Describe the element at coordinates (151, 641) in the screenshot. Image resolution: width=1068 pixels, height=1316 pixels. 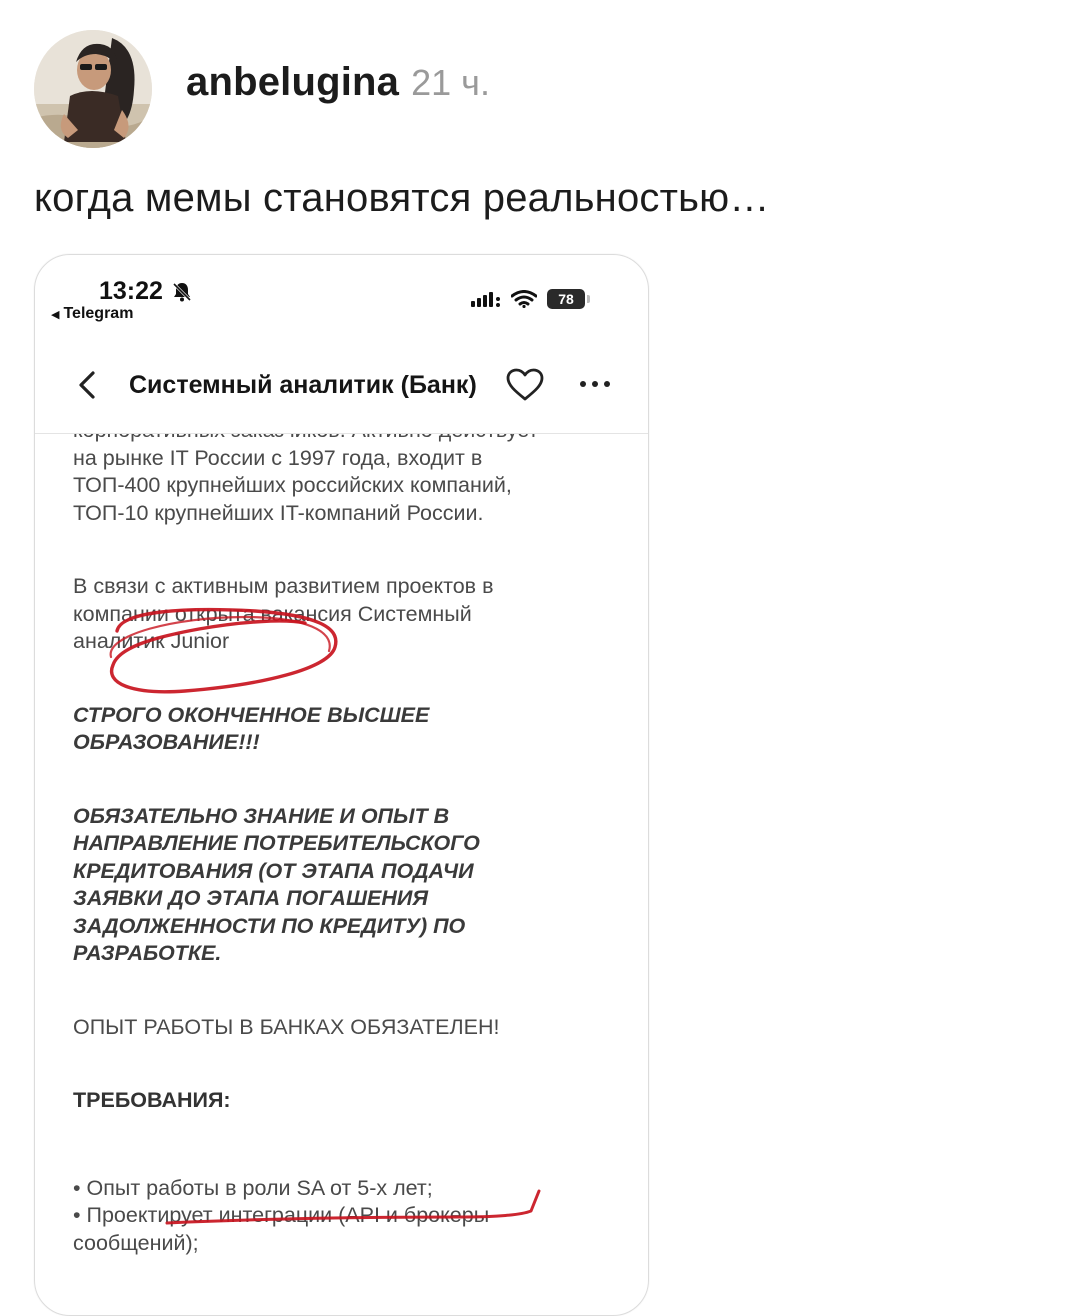
I see `vacancy-line: аналитик Junior` at that location.